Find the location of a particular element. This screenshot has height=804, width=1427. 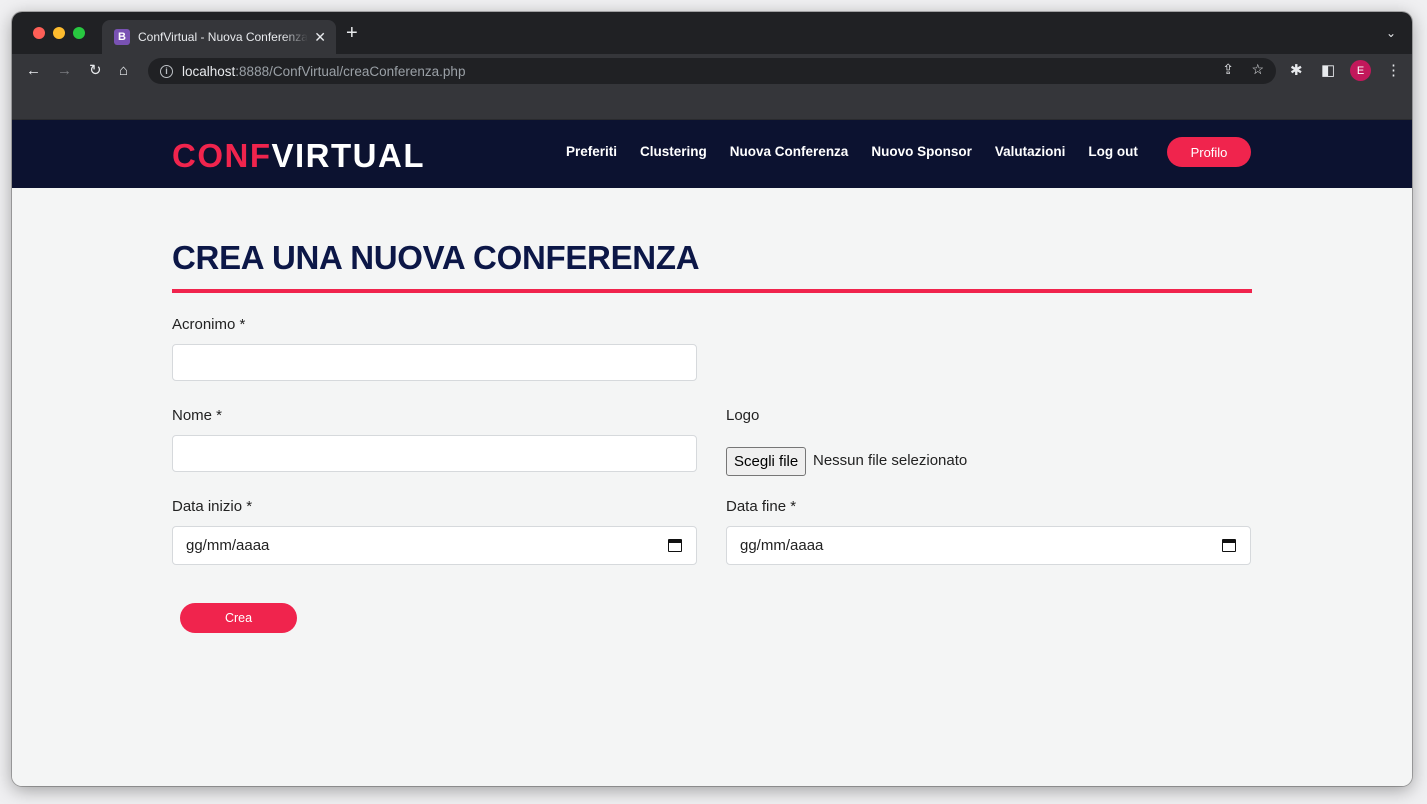

nome-label: Nome * is located at coordinates (197, 415).